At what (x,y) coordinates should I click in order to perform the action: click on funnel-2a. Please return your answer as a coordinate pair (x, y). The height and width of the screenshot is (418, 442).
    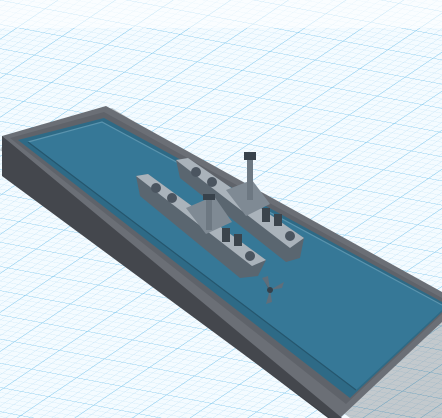
    Looking at the image, I should click on (266, 215).